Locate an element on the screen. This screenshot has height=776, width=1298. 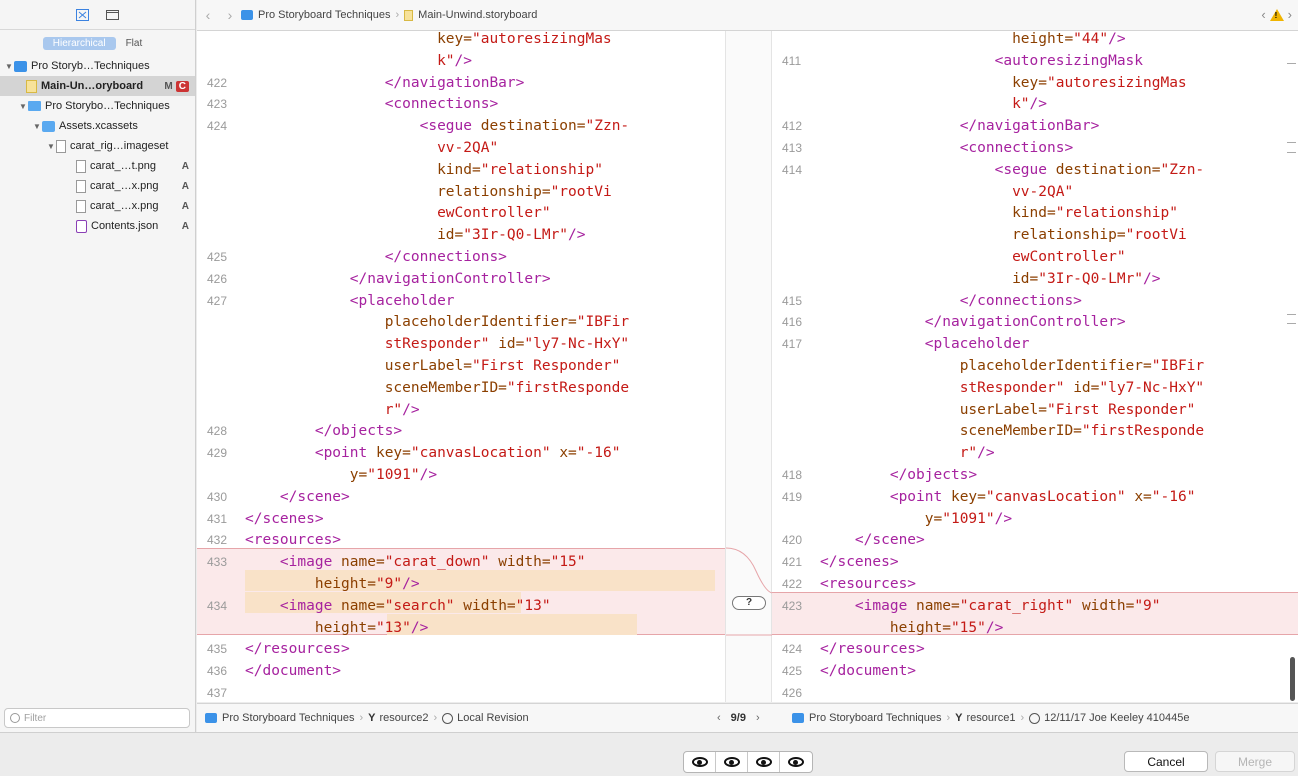
left-project: Pro Storyboard Techniques is located at coordinates (288, 718).